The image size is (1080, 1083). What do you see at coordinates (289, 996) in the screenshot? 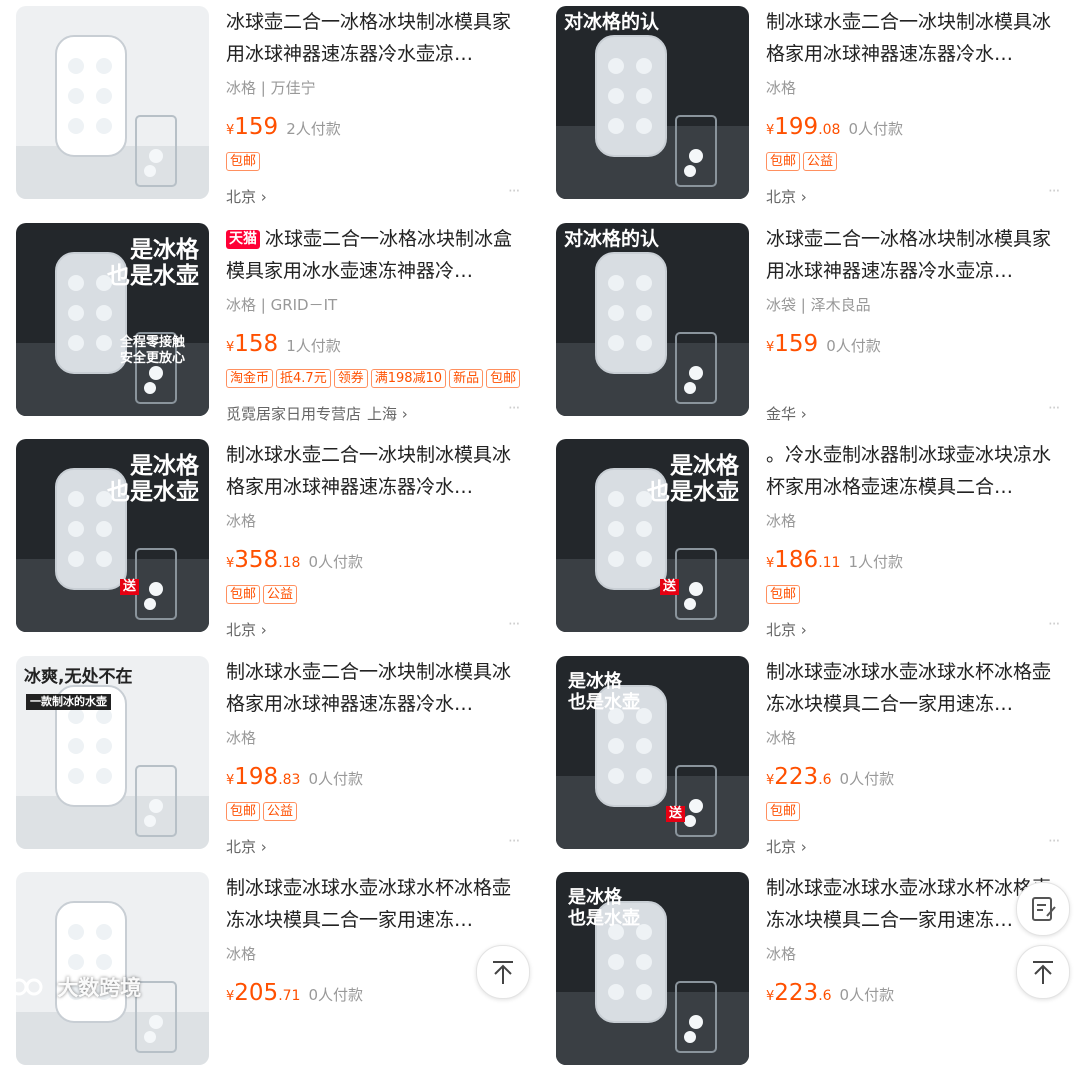
I see `price-decimal: .71` at bounding box center [289, 996].